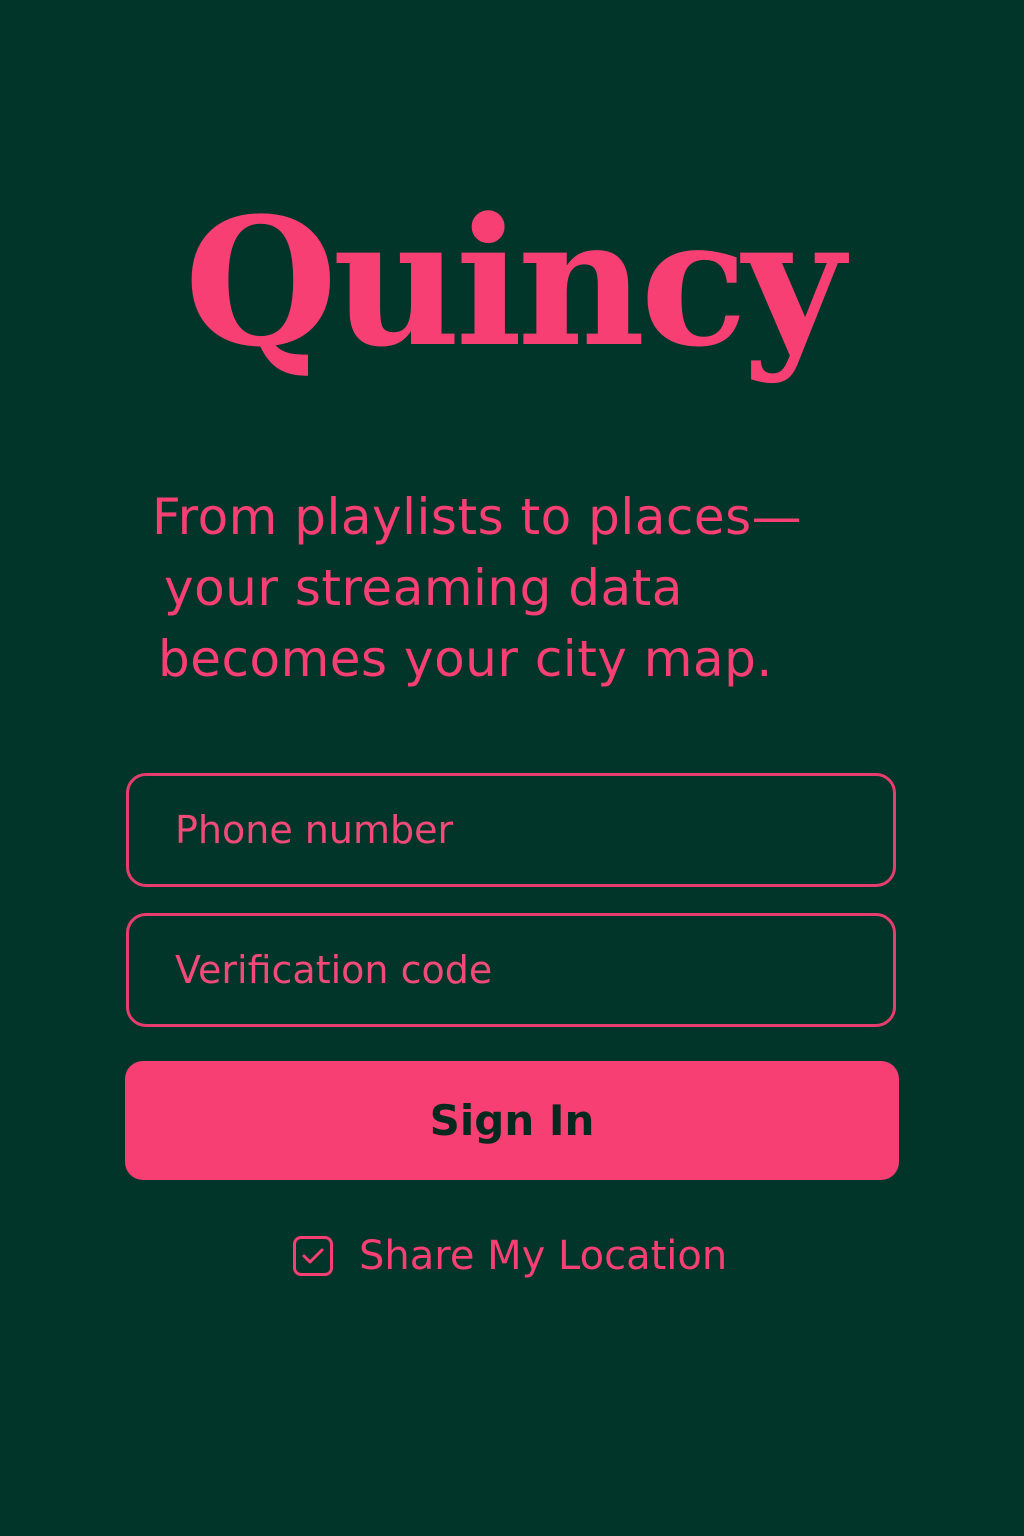 The height and width of the screenshot is (1536, 1024). I want to click on checkmark-icon, so click(313, 1256).